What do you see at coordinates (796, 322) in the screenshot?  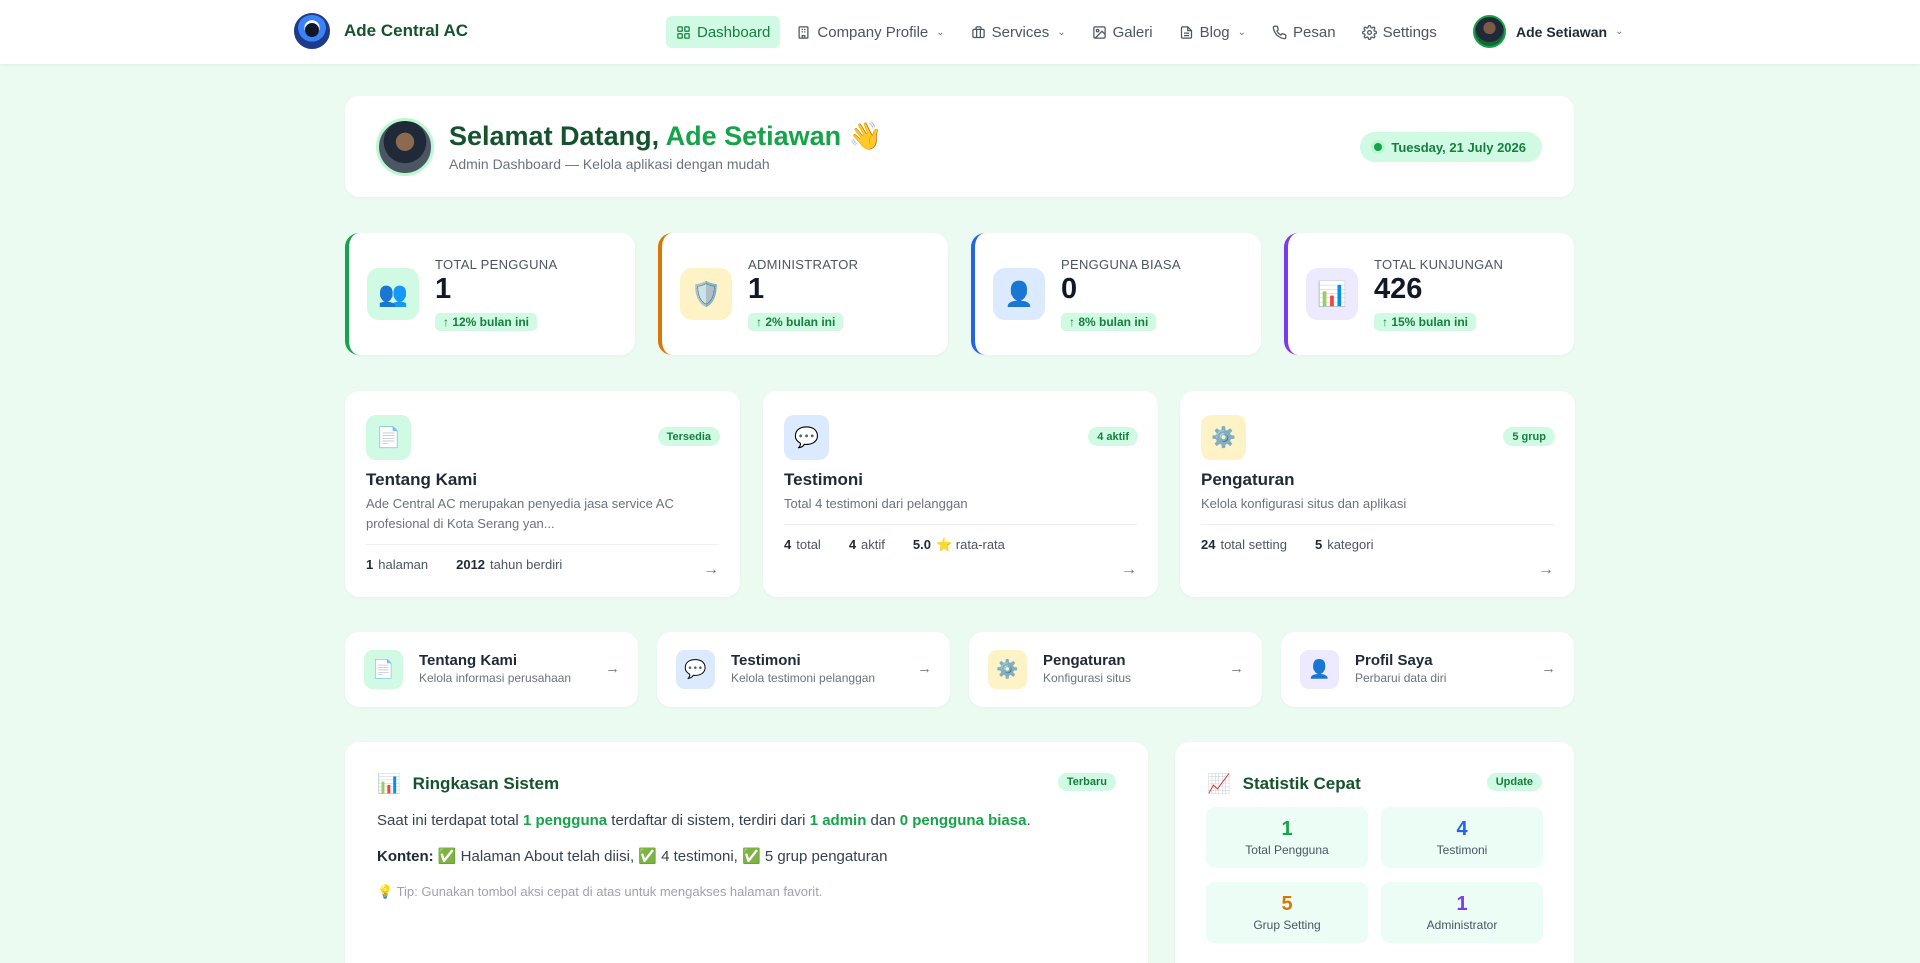 I see `stat-trend: ↑ 2% bulan ini` at bounding box center [796, 322].